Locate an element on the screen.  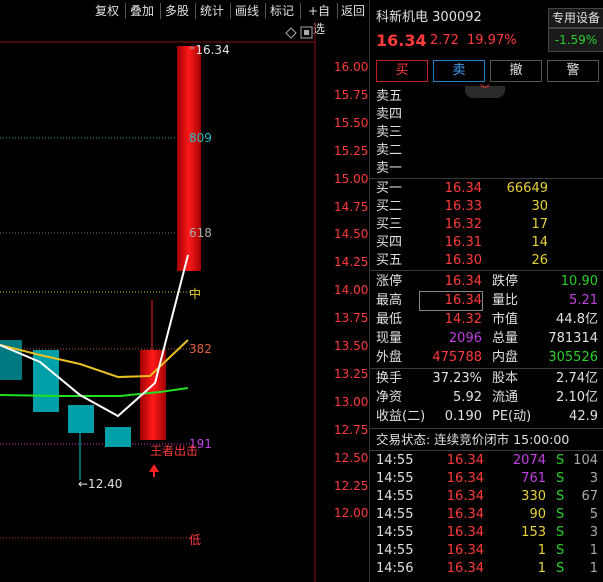
buy-button: 买 is located at coordinates (402, 71).